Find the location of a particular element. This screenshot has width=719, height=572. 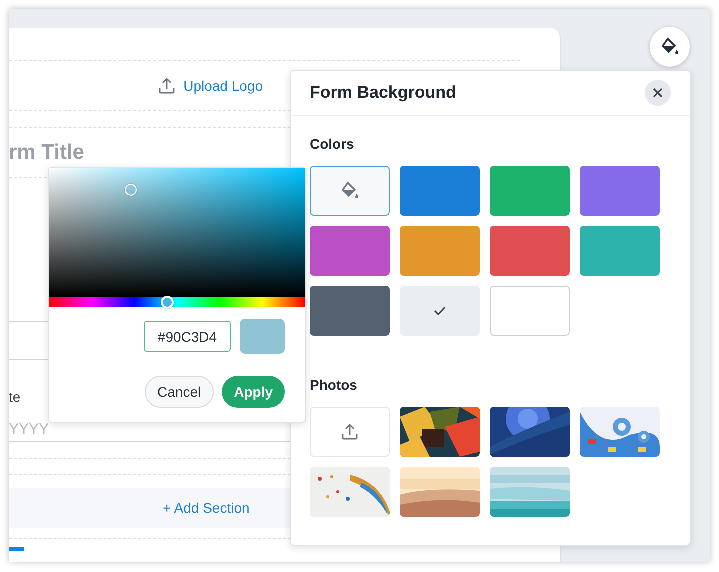

upload-photo-button is located at coordinates (350, 432).